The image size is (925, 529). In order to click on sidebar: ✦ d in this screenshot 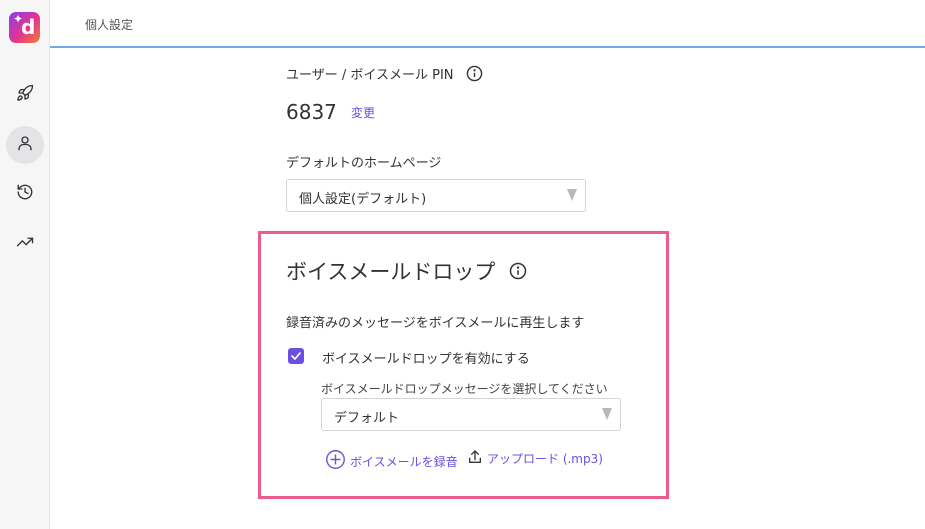, I will do `click(25, 264)`.